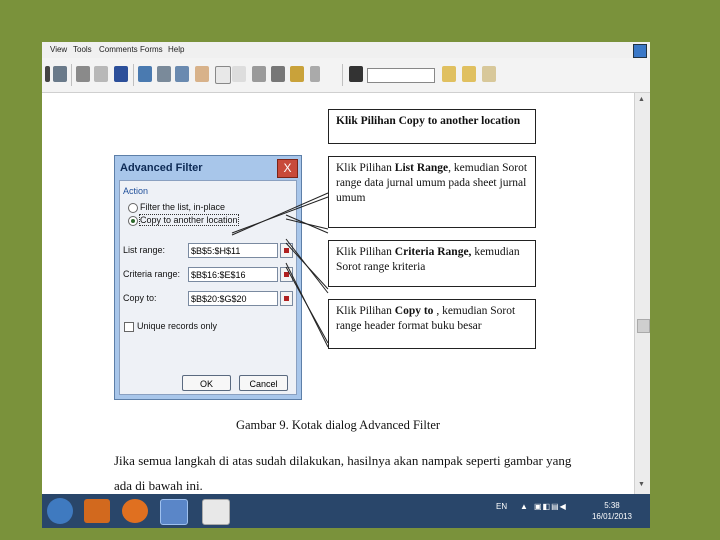  What do you see at coordinates (365, 252) in the screenshot?
I see `callout-3-pre: Klik Pilihan` at bounding box center [365, 252].